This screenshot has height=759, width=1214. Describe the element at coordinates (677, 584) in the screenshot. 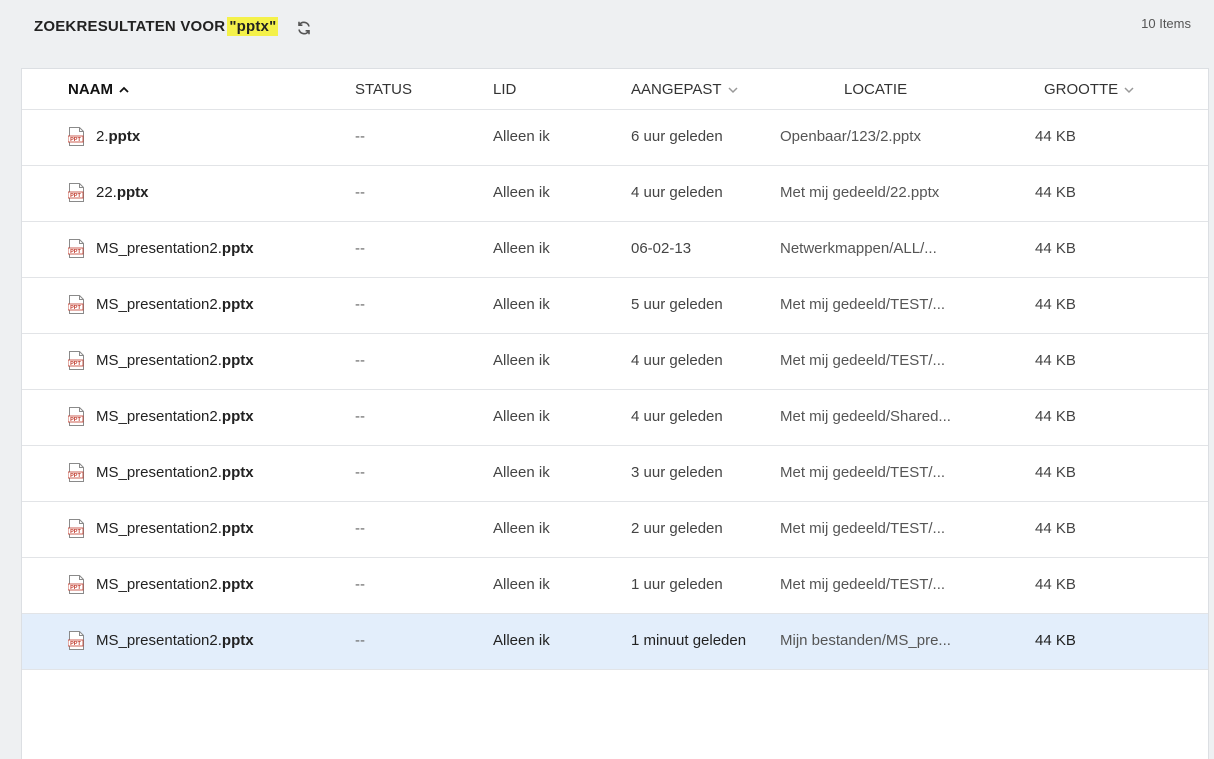

I see `file-modified: 1 uur geleden` at that location.